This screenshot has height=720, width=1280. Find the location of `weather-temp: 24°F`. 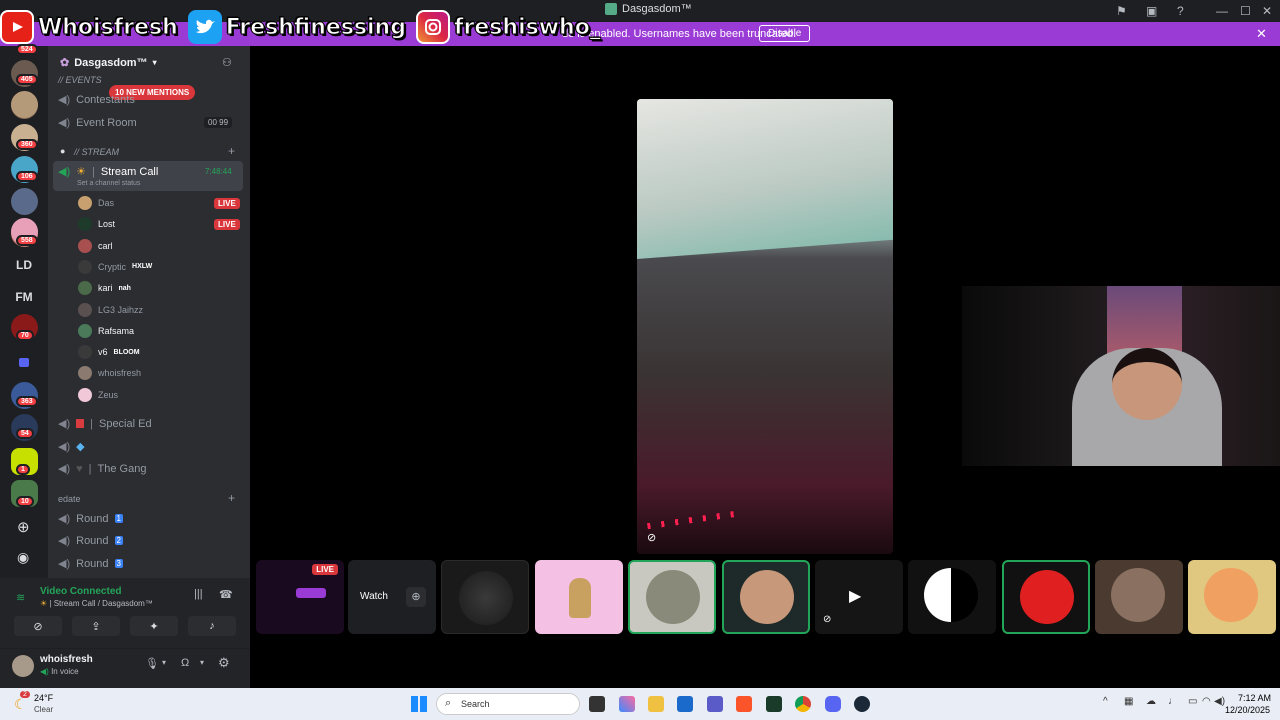

weather-temp: 24°F is located at coordinates (43, 698).